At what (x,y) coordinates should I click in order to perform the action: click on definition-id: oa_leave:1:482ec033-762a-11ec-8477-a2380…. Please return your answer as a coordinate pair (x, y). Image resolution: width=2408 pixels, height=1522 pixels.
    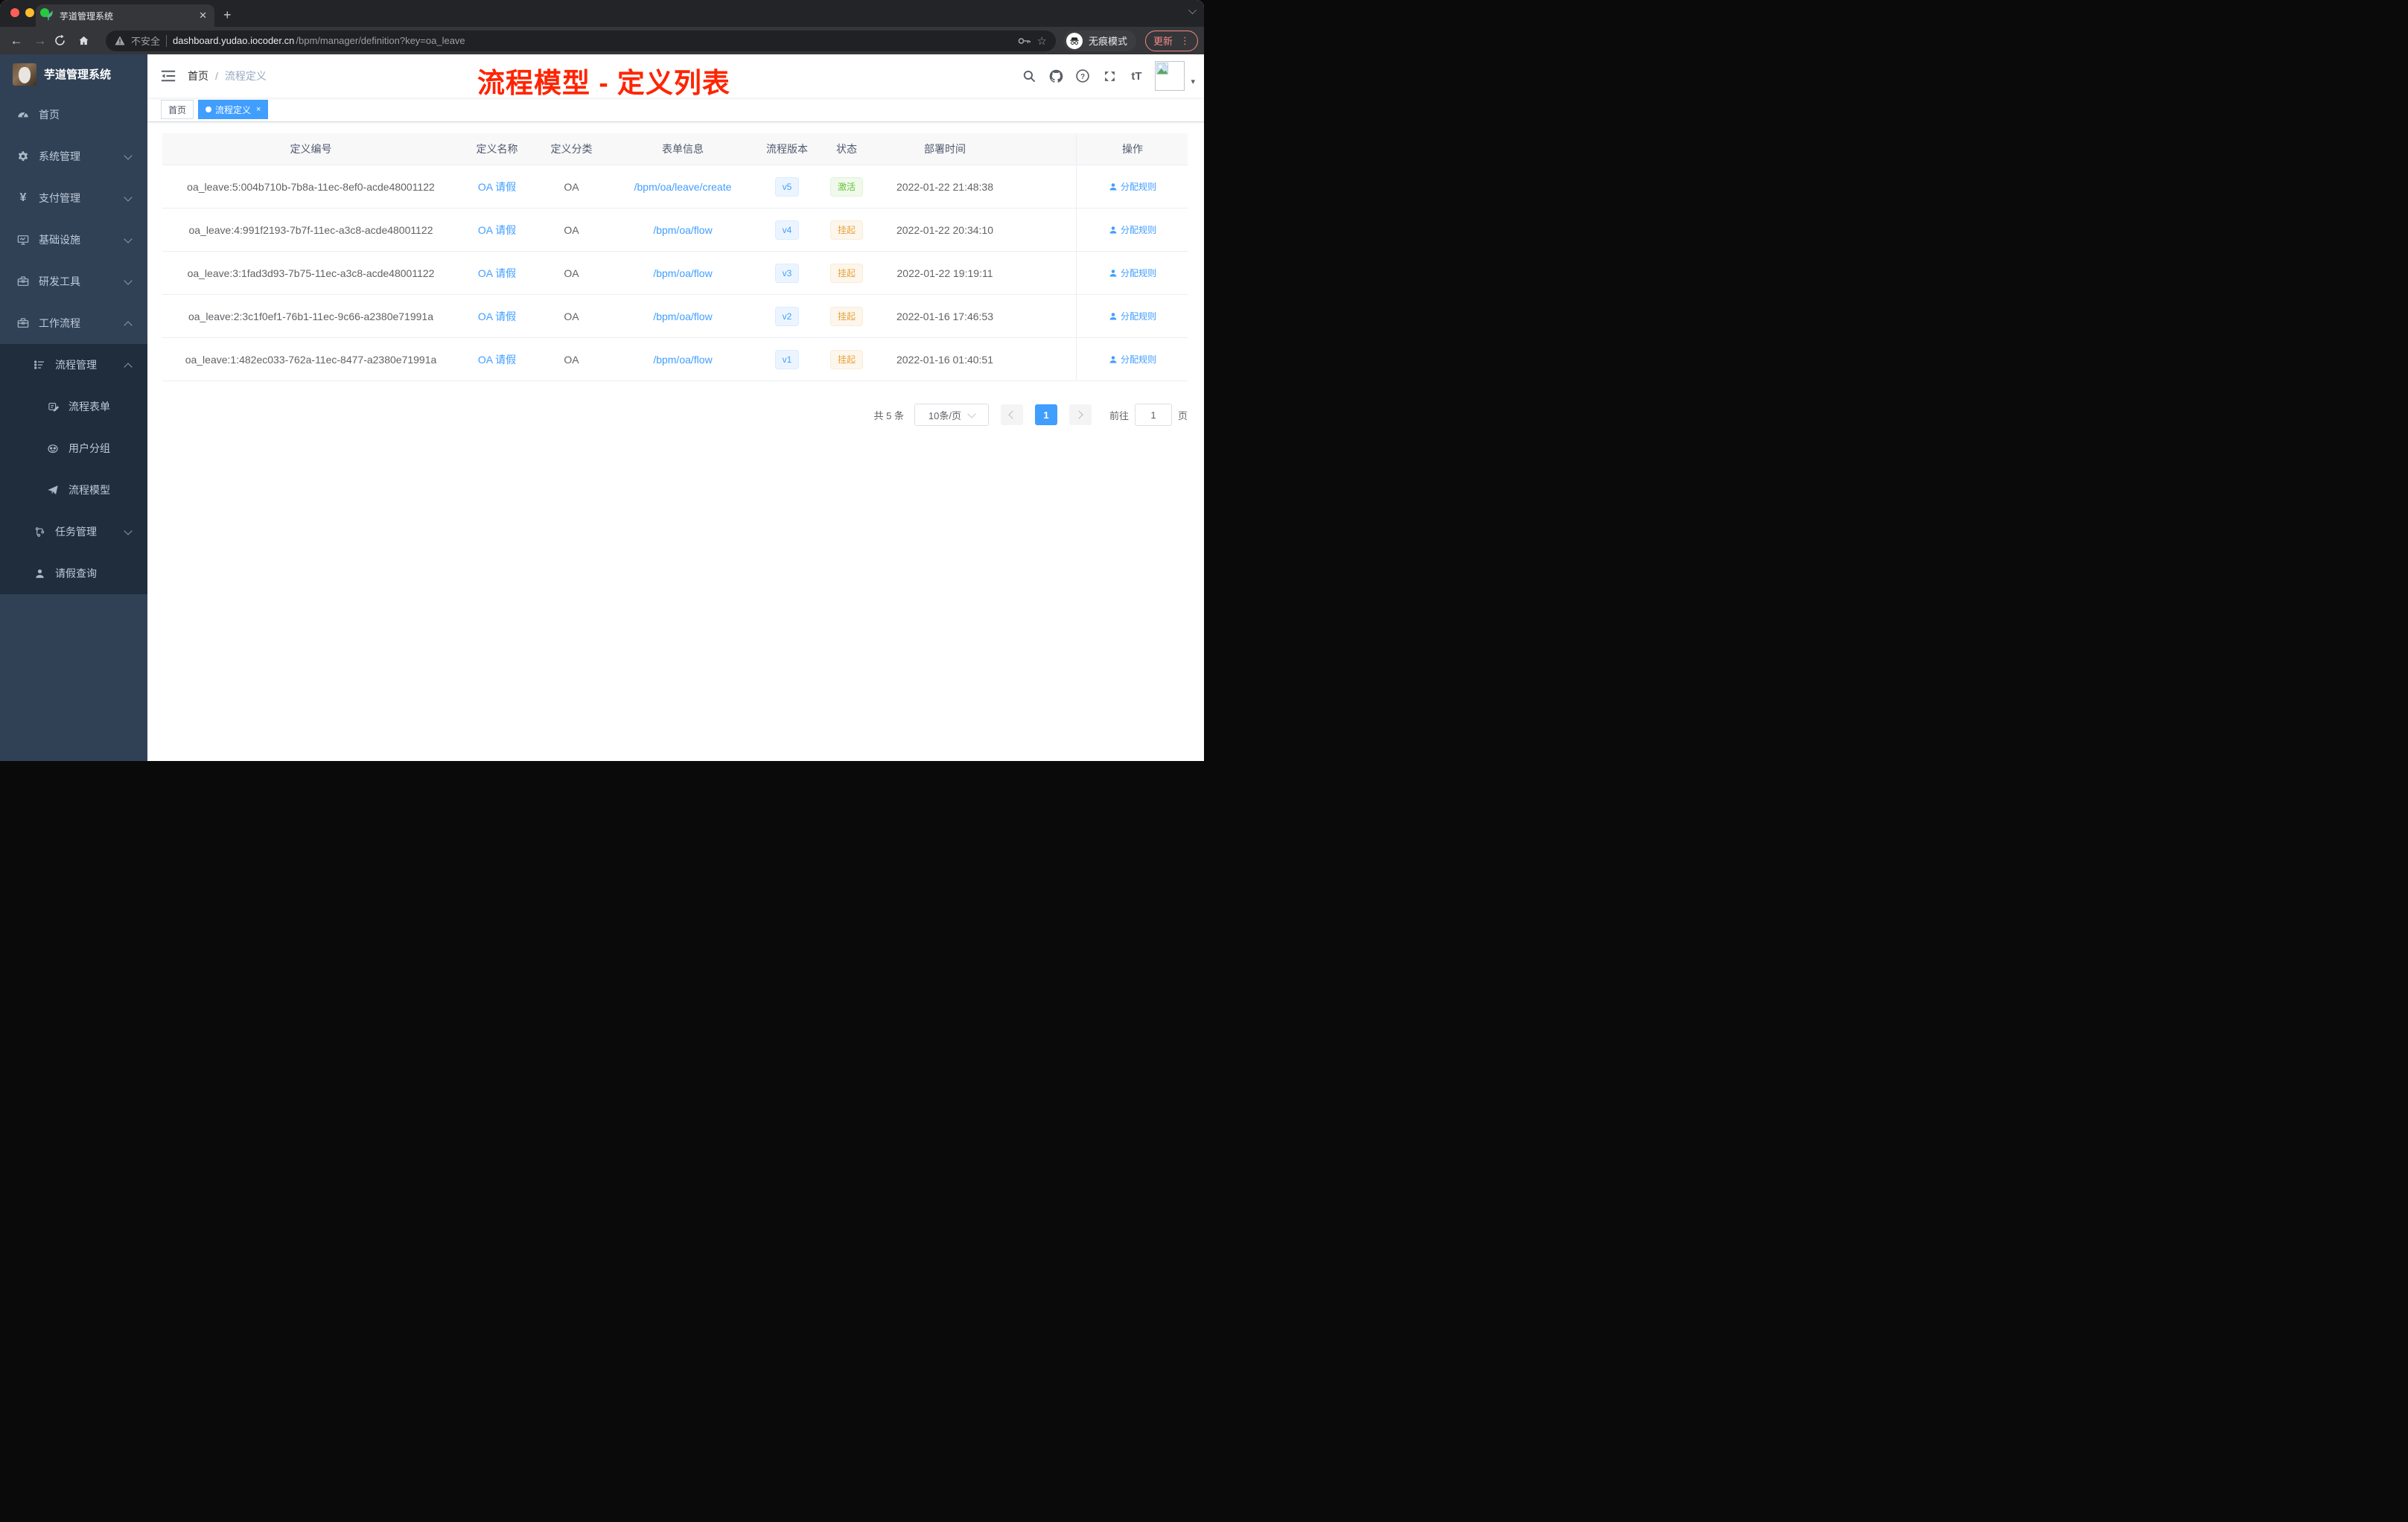
    Looking at the image, I should click on (311, 359).